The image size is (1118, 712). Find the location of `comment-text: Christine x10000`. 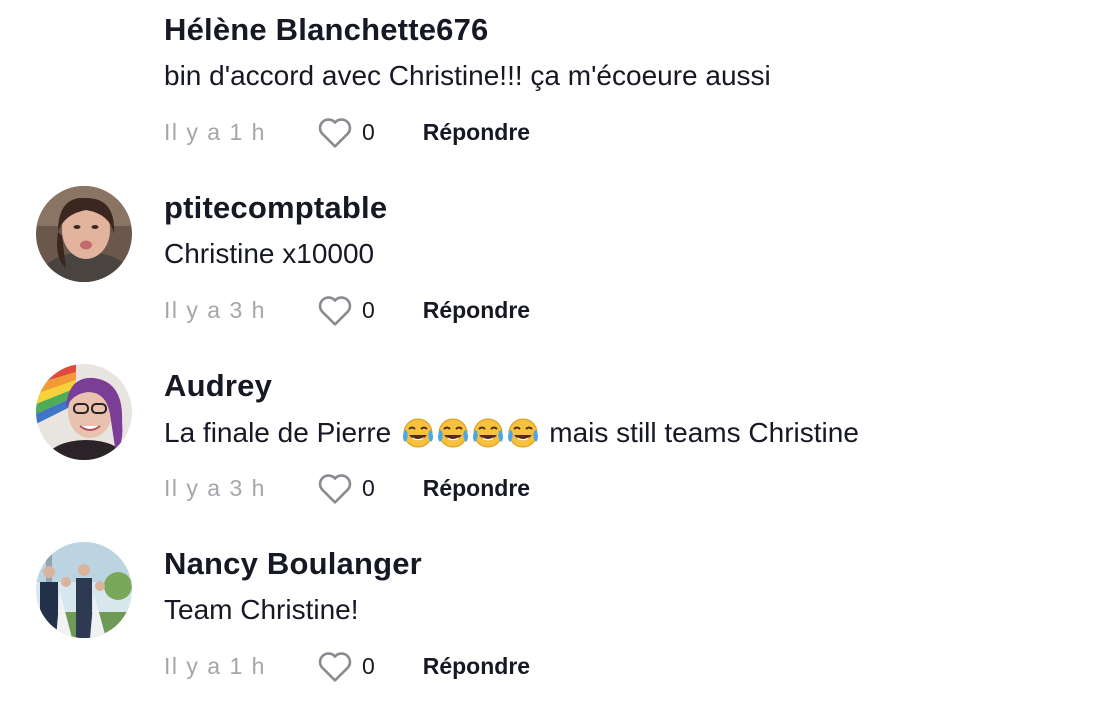

comment-text: Christine x10000 is located at coordinates (269, 253).